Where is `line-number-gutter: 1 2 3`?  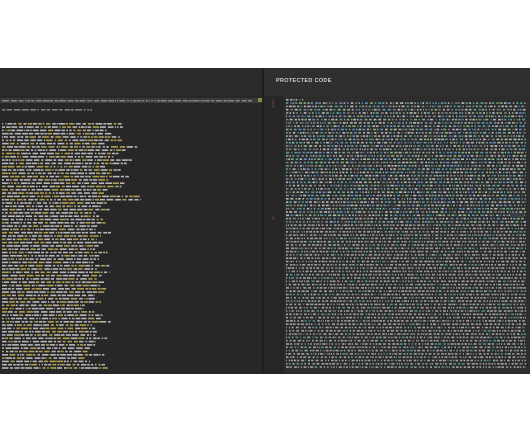
line-number-gutter: 1 2 3 is located at coordinates (274, 235).